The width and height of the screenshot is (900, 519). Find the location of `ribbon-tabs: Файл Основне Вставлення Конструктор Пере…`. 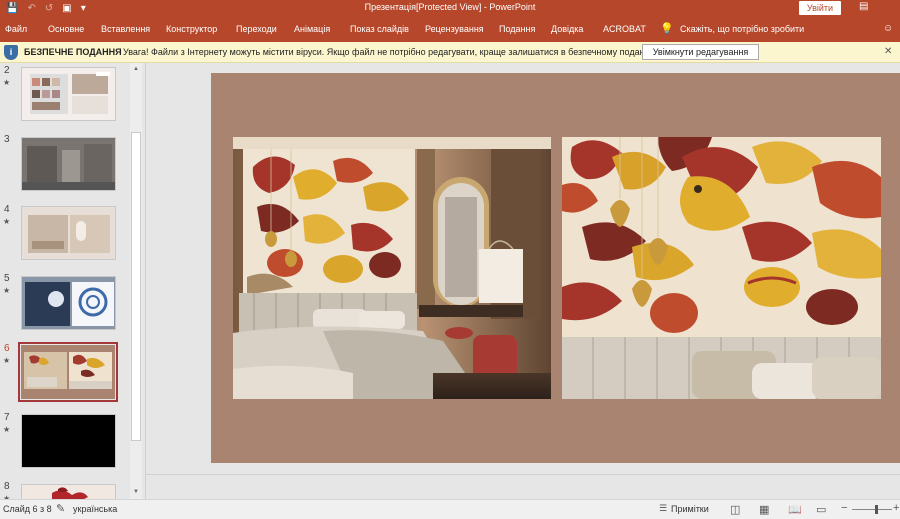

ribbon-tabs: Файл Основне Вставлення Конструктор Пере… is located at coordinates (450, 29).